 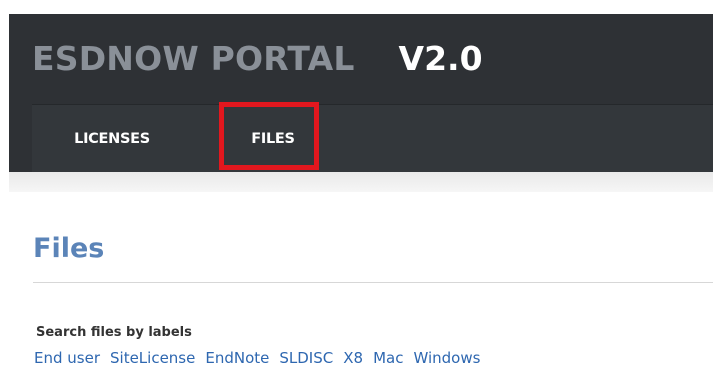 What do you see at coordinates (237, 358) in the screenshot?
I see `label-link-endnote: EndNote` at bounding box center [237, 358].